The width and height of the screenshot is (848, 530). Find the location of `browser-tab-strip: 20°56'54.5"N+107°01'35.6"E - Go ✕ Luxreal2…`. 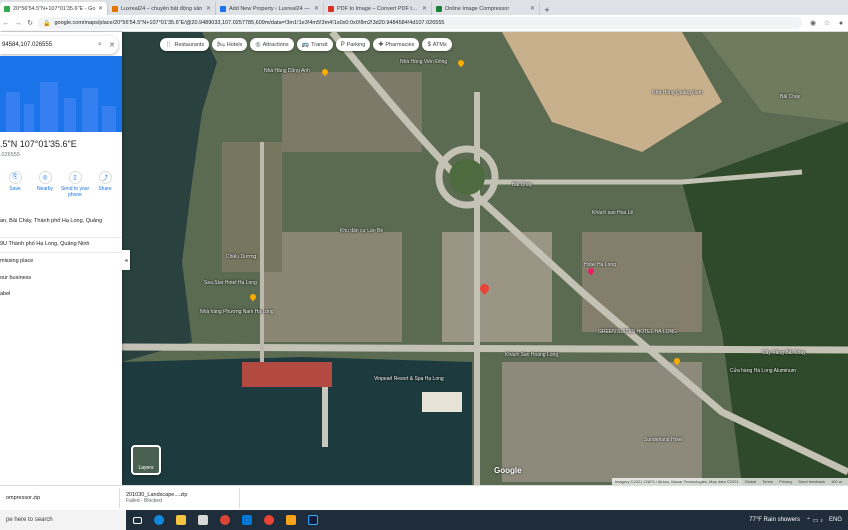

browser-tab-strip: 20°56'54.5"N+107°01'35.6"E - Go ✕ Luxreal2… is located at coordinates (424, 7).